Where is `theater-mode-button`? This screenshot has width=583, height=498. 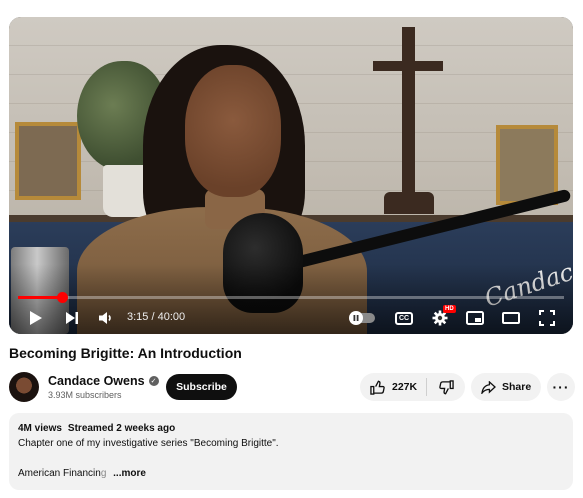
theater-mode-button is located at coordinates (511, 318).